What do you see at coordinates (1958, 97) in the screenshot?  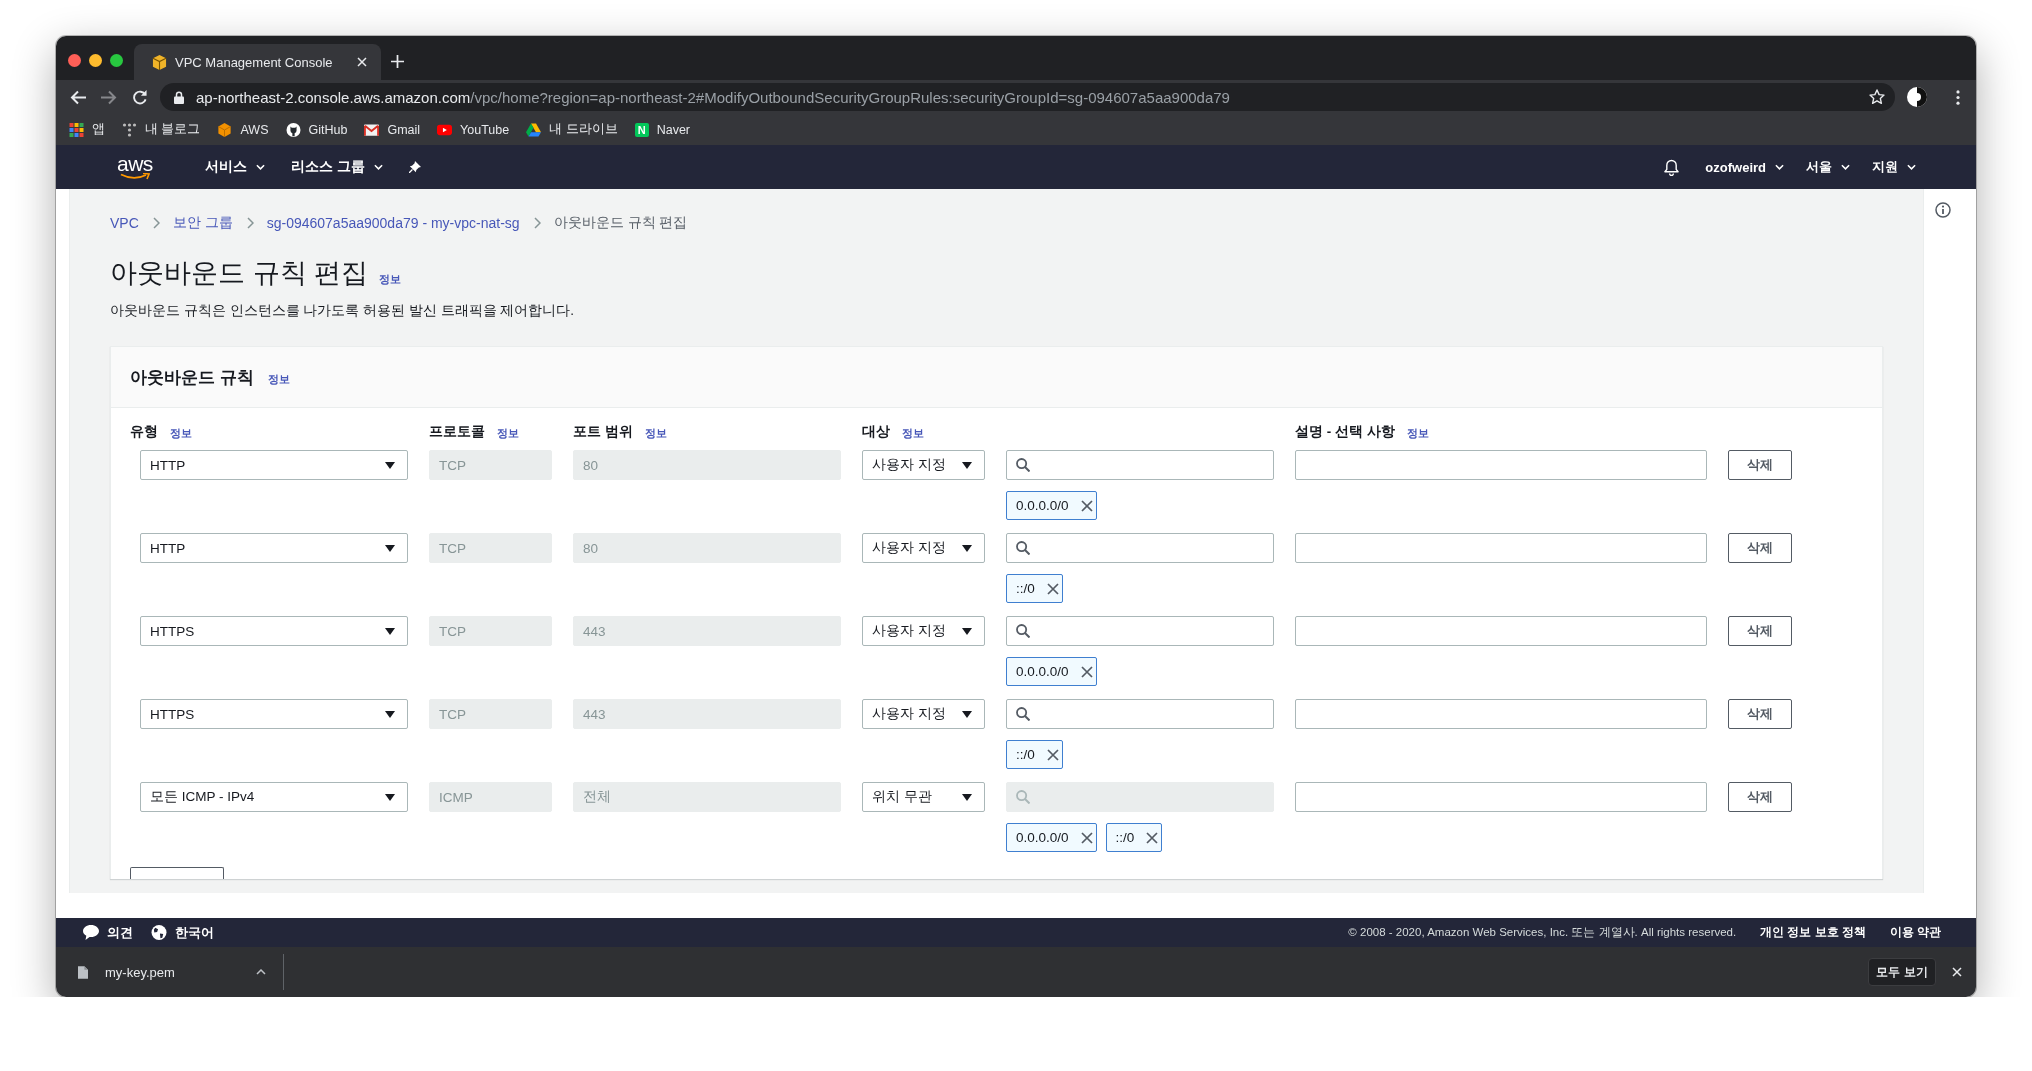 I see `more-icon` at bounding box center [1958, 97].